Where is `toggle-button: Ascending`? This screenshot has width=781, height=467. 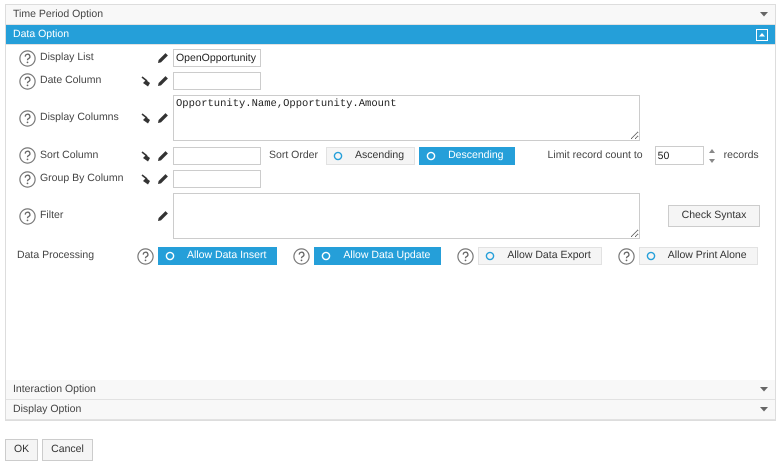
toggle-button: Ascending is located at coordinates (371, 155).